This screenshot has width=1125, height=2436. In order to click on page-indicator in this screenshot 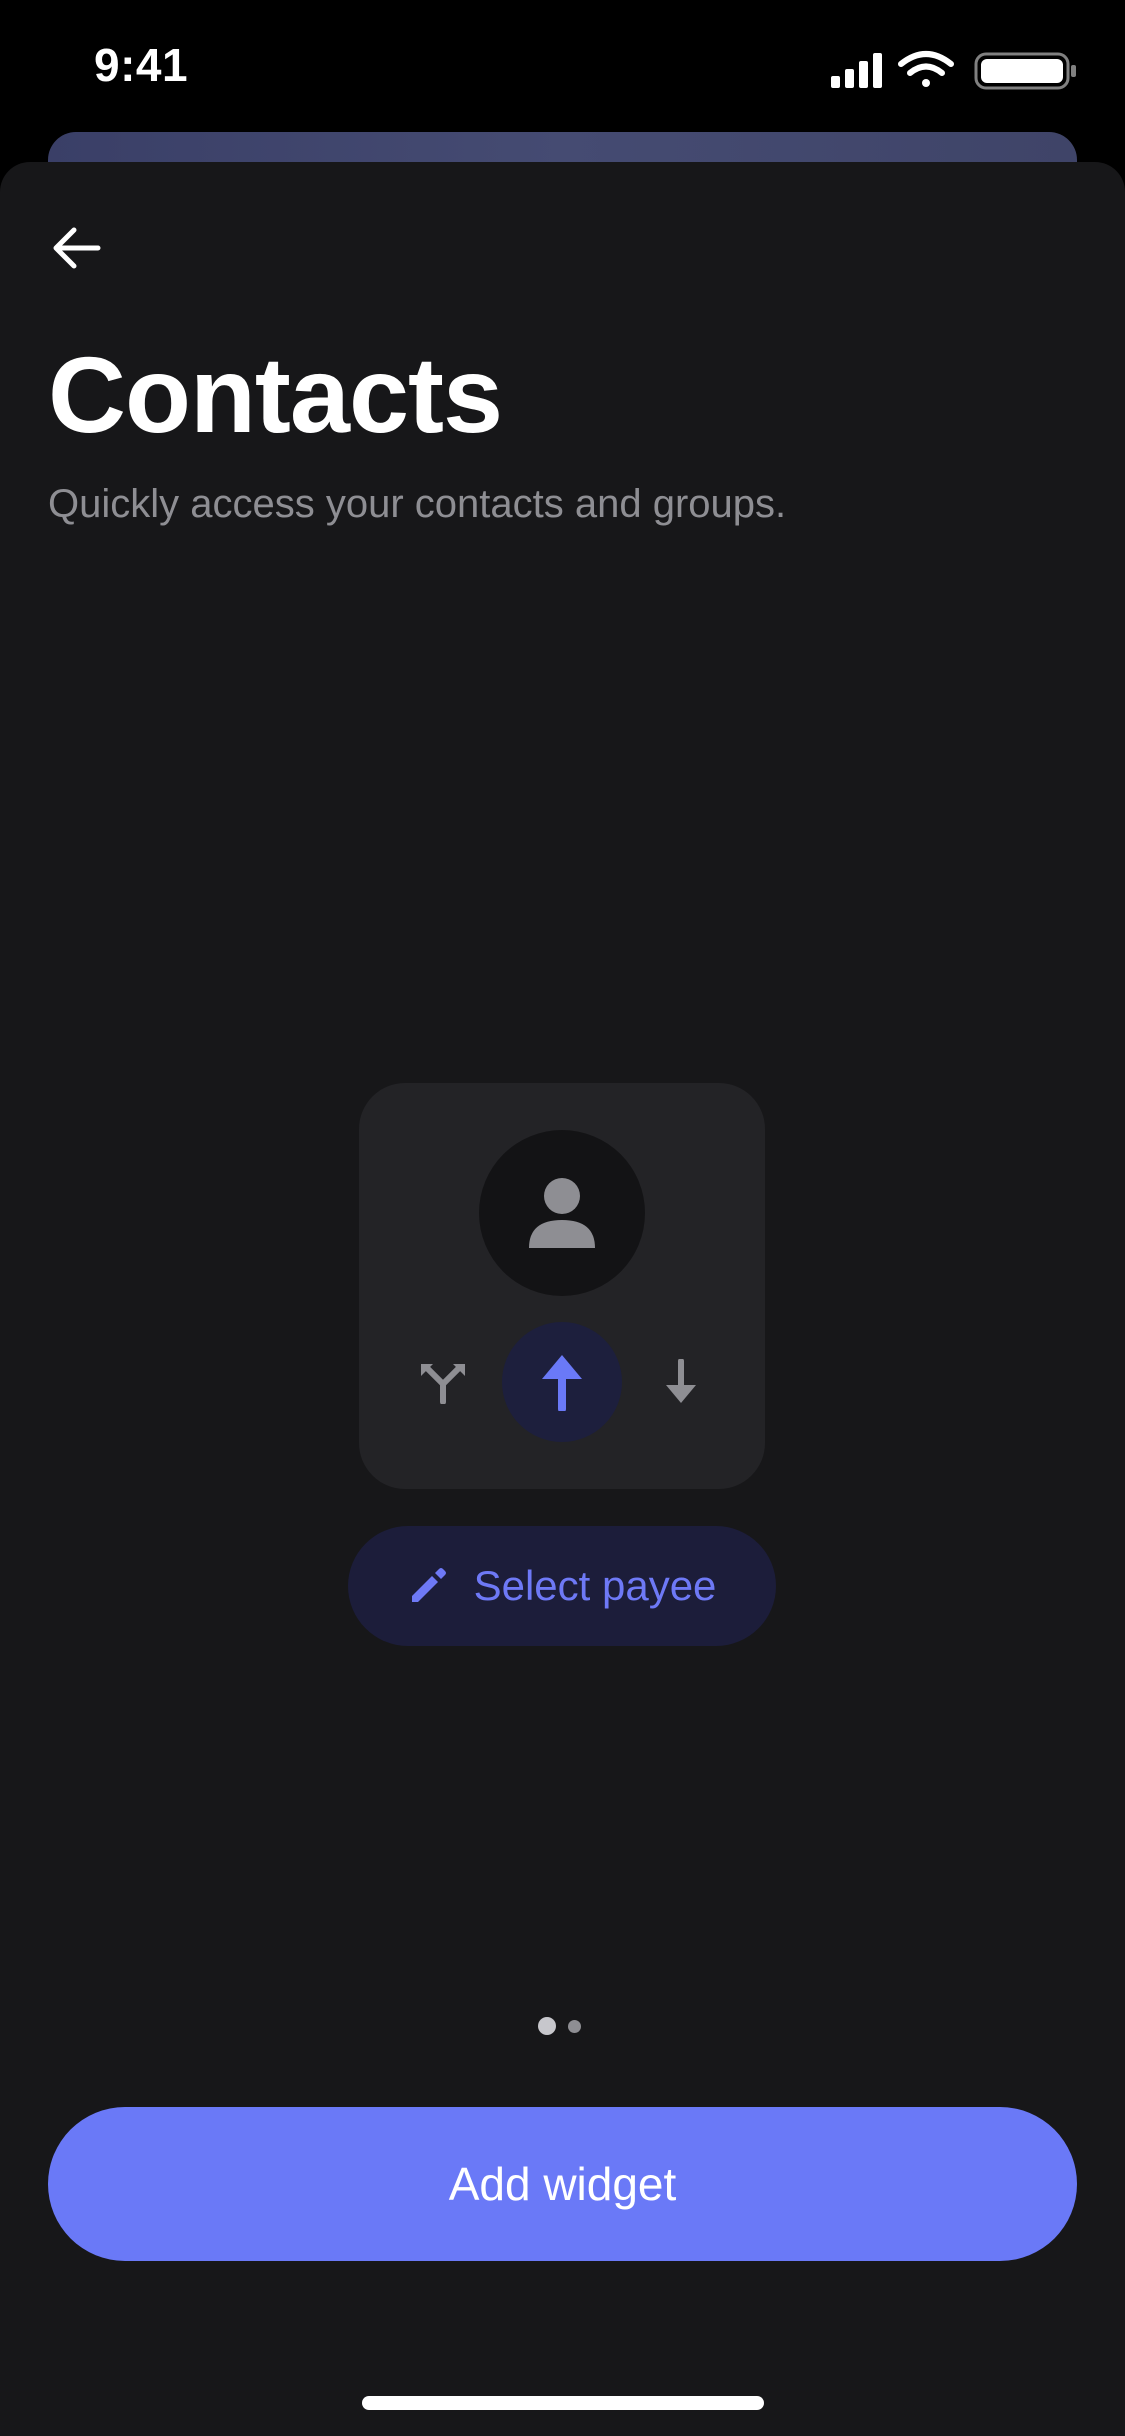, I will do `click(563, 2026)`.